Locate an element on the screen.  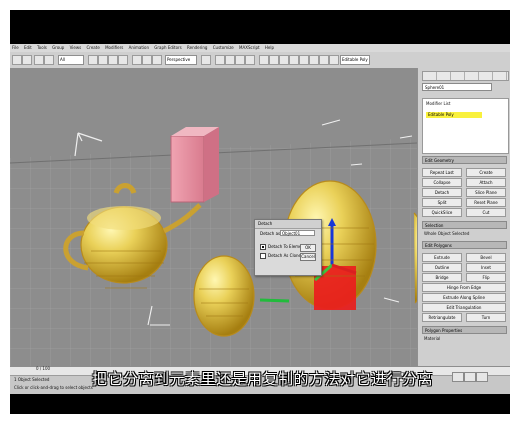
edit-polygons-header: Edit Polygons is located at coordinates (464, 245).